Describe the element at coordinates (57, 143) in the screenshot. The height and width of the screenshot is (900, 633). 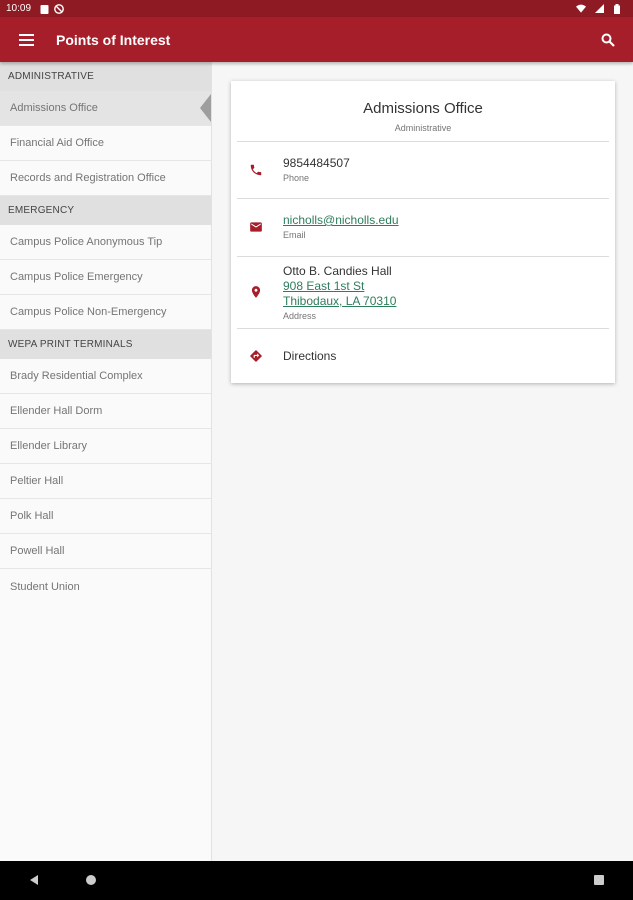
I see `list-item-label: Financial Aid Office` at that location.